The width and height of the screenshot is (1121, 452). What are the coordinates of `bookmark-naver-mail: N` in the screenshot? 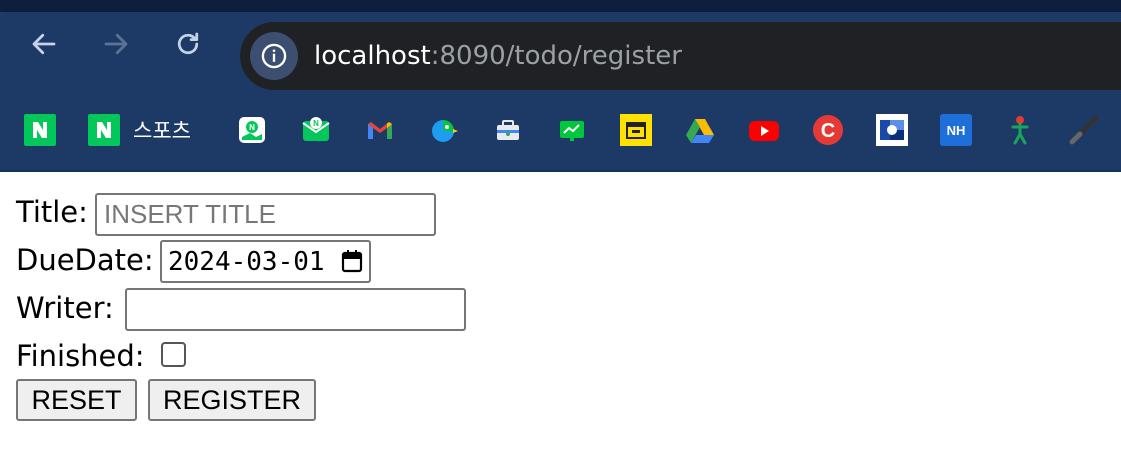 It's located at (316, 130).